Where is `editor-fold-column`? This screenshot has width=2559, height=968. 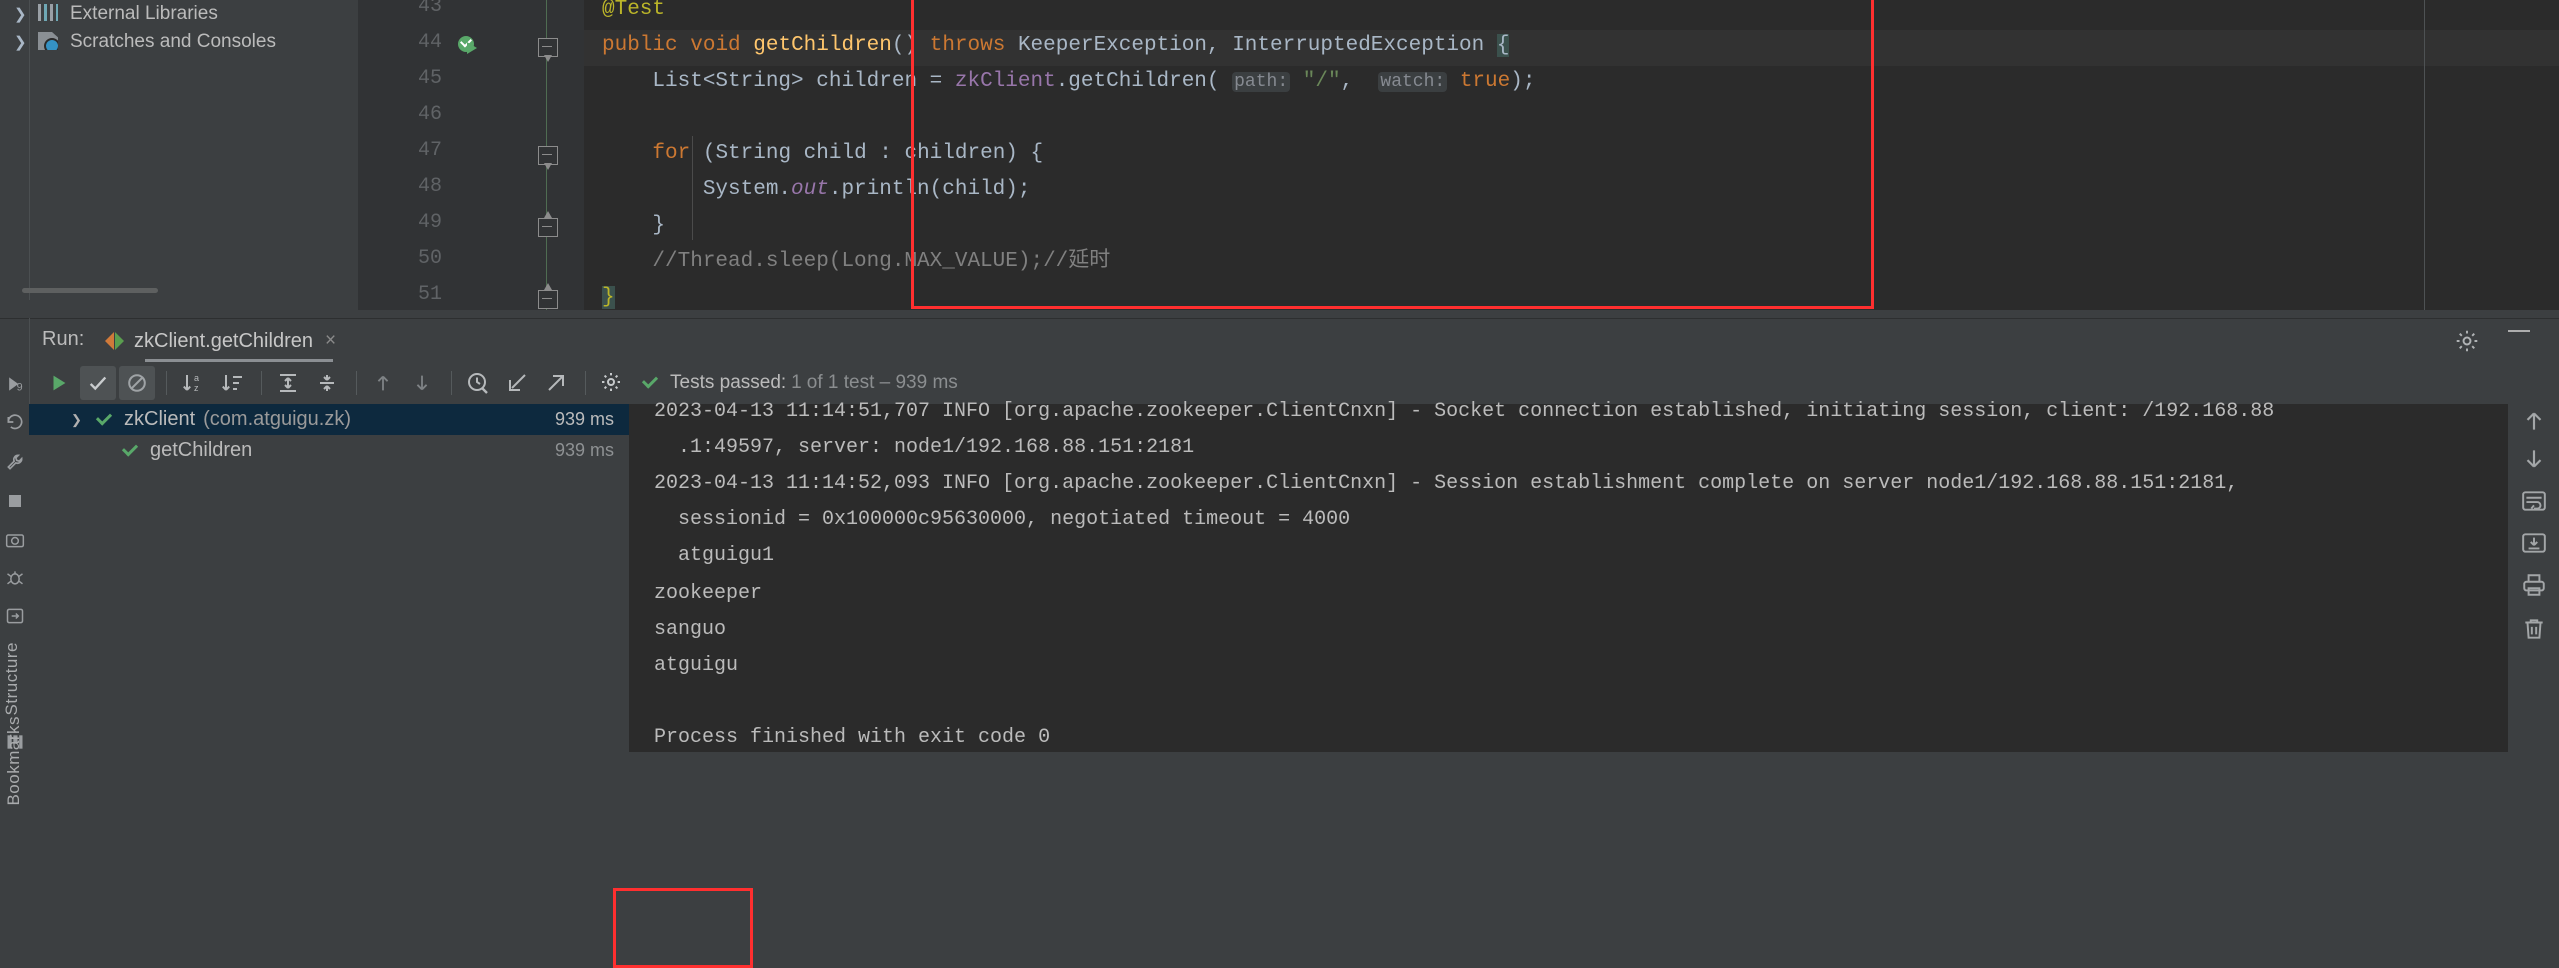 editor-fold-column is located at coordinates (555, 155).